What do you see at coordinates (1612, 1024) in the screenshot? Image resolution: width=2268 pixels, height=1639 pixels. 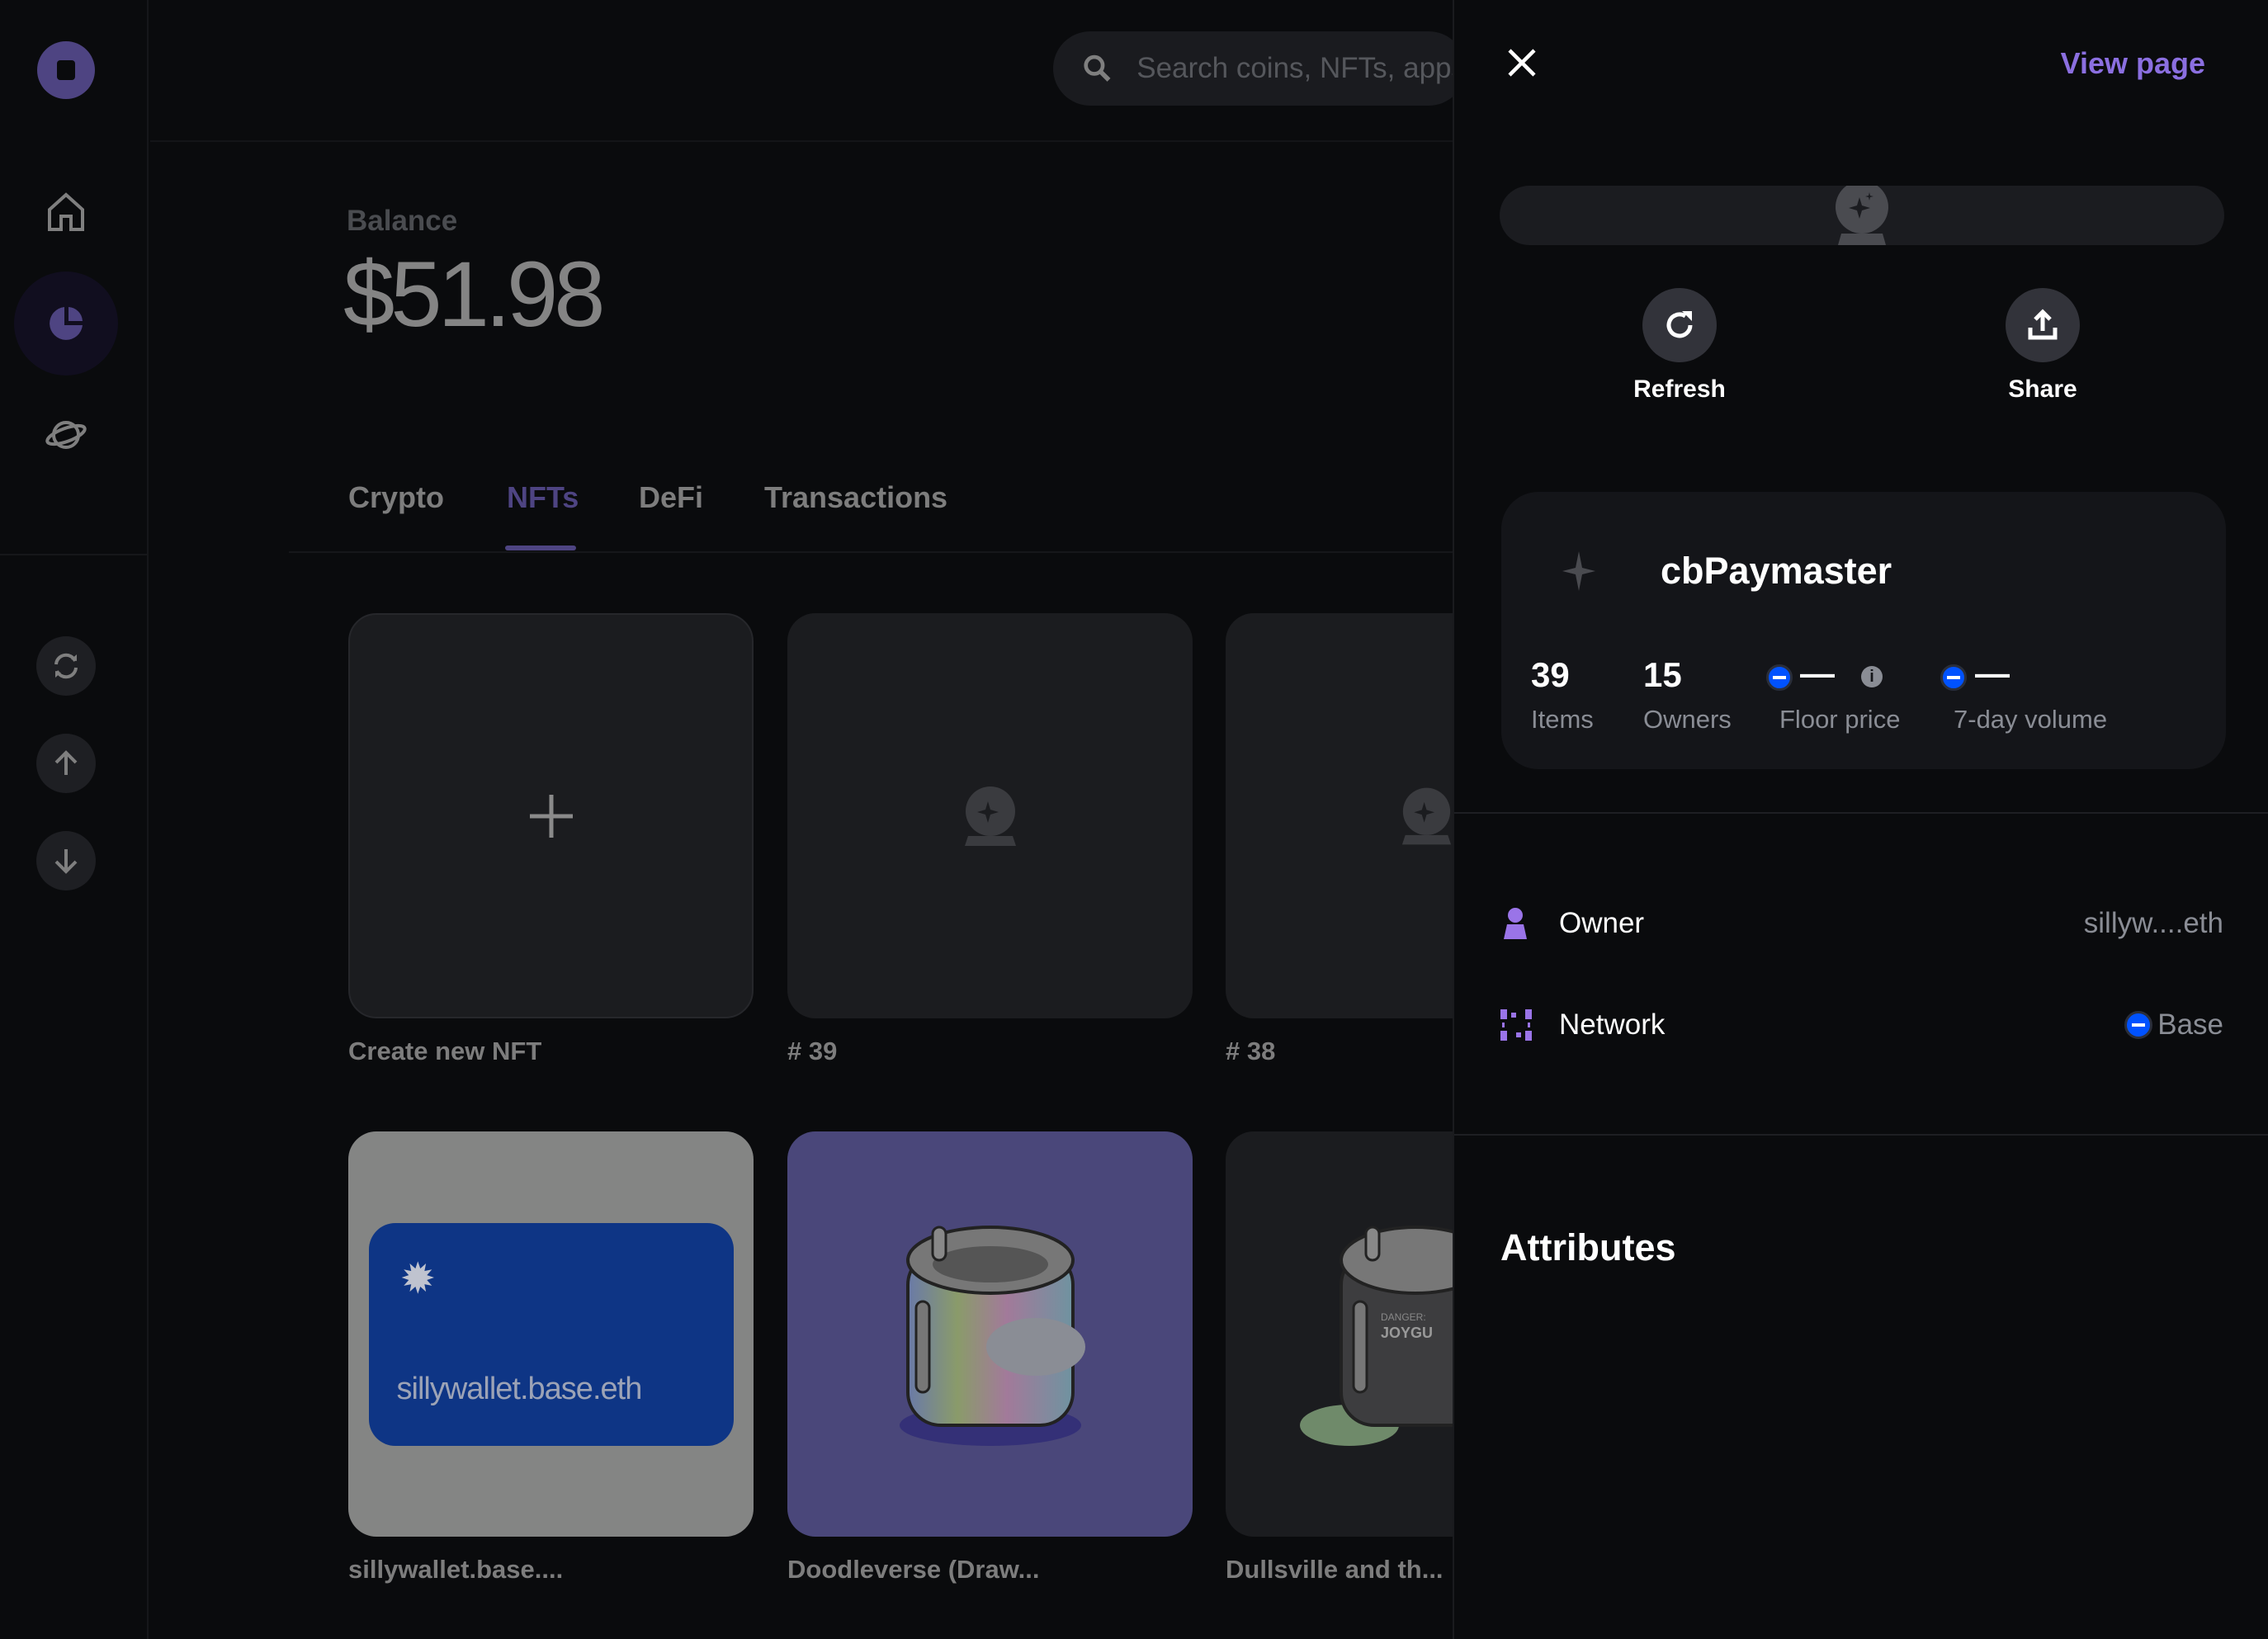 I see `network-label: Network` at bounding box center [1612, 1024].